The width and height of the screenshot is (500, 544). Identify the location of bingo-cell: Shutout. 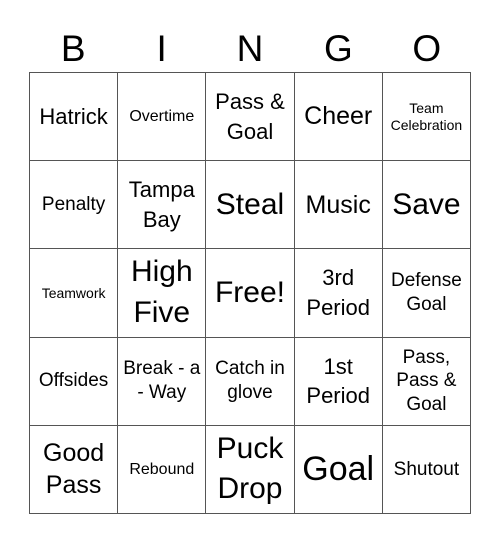
(426, 469).